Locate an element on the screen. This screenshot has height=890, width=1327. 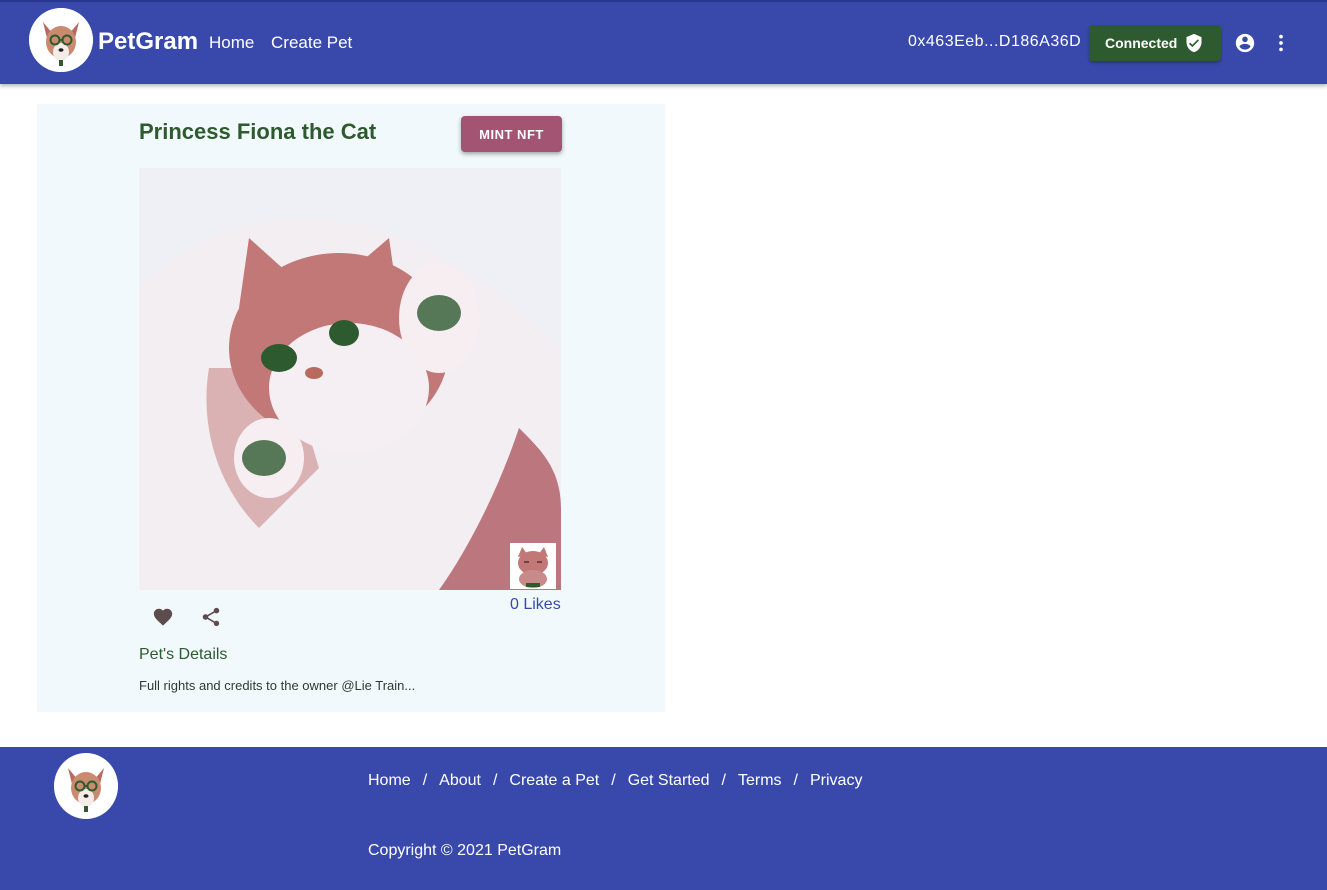
cat-avatar-icon is located at coordinates (533, 566).